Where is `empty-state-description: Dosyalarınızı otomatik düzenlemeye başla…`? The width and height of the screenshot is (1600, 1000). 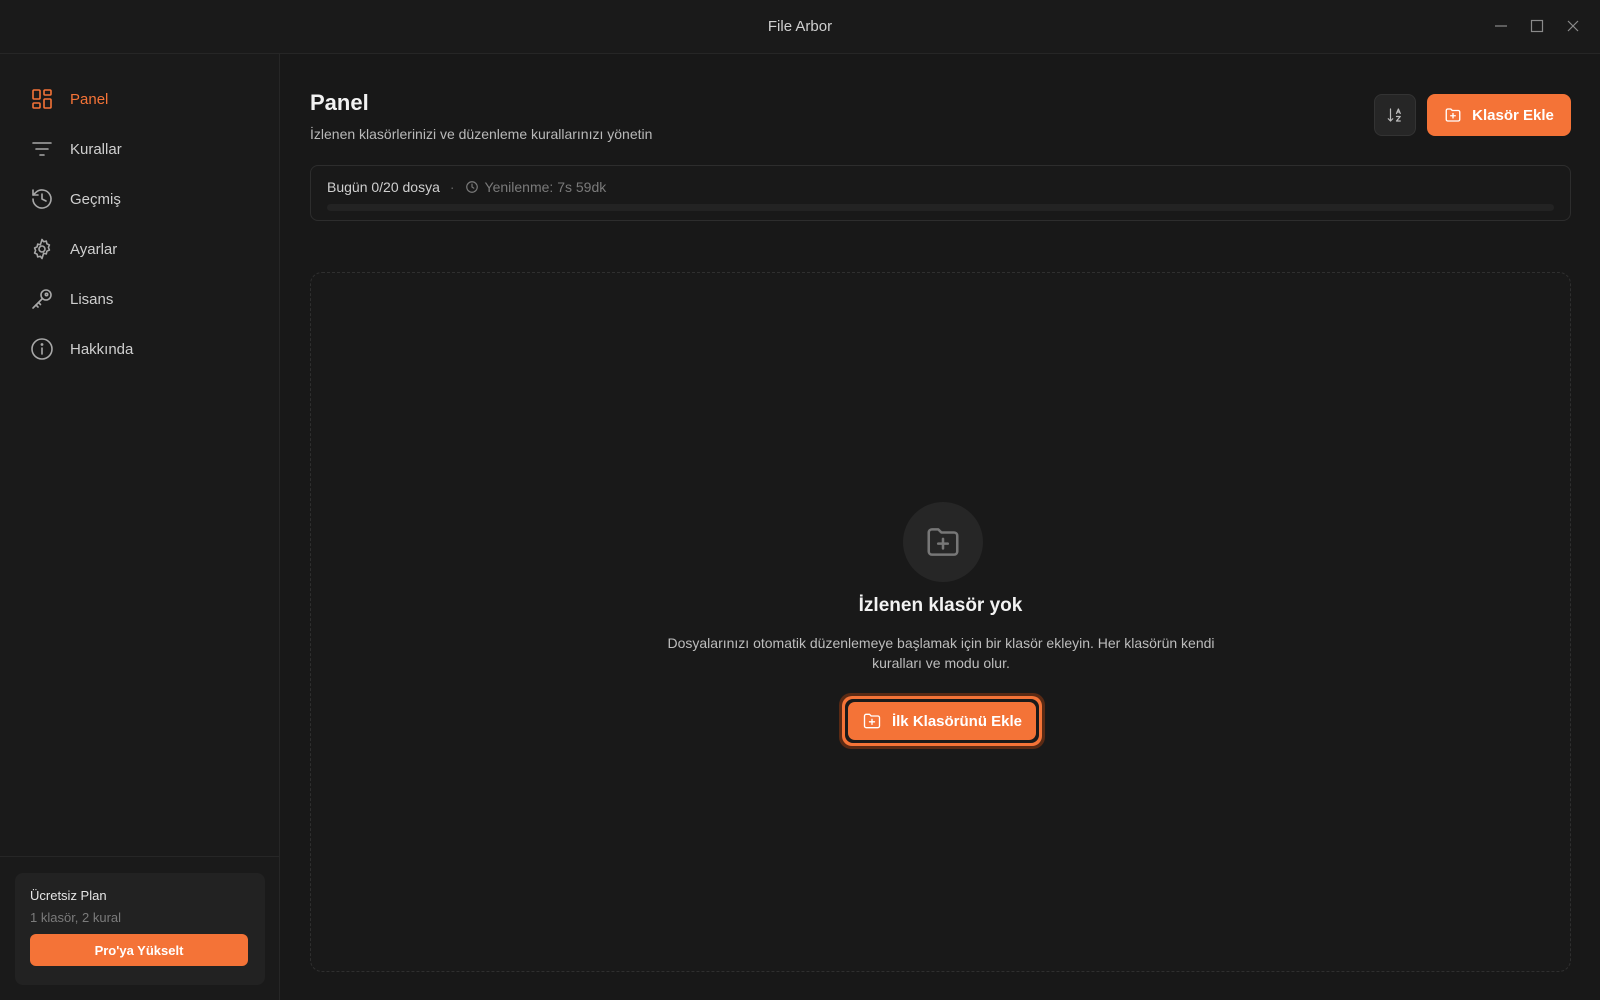 empty-state-description: Dosyalarınızı otomatik düzenlemeye başla… is located at coordinates (941, 653).